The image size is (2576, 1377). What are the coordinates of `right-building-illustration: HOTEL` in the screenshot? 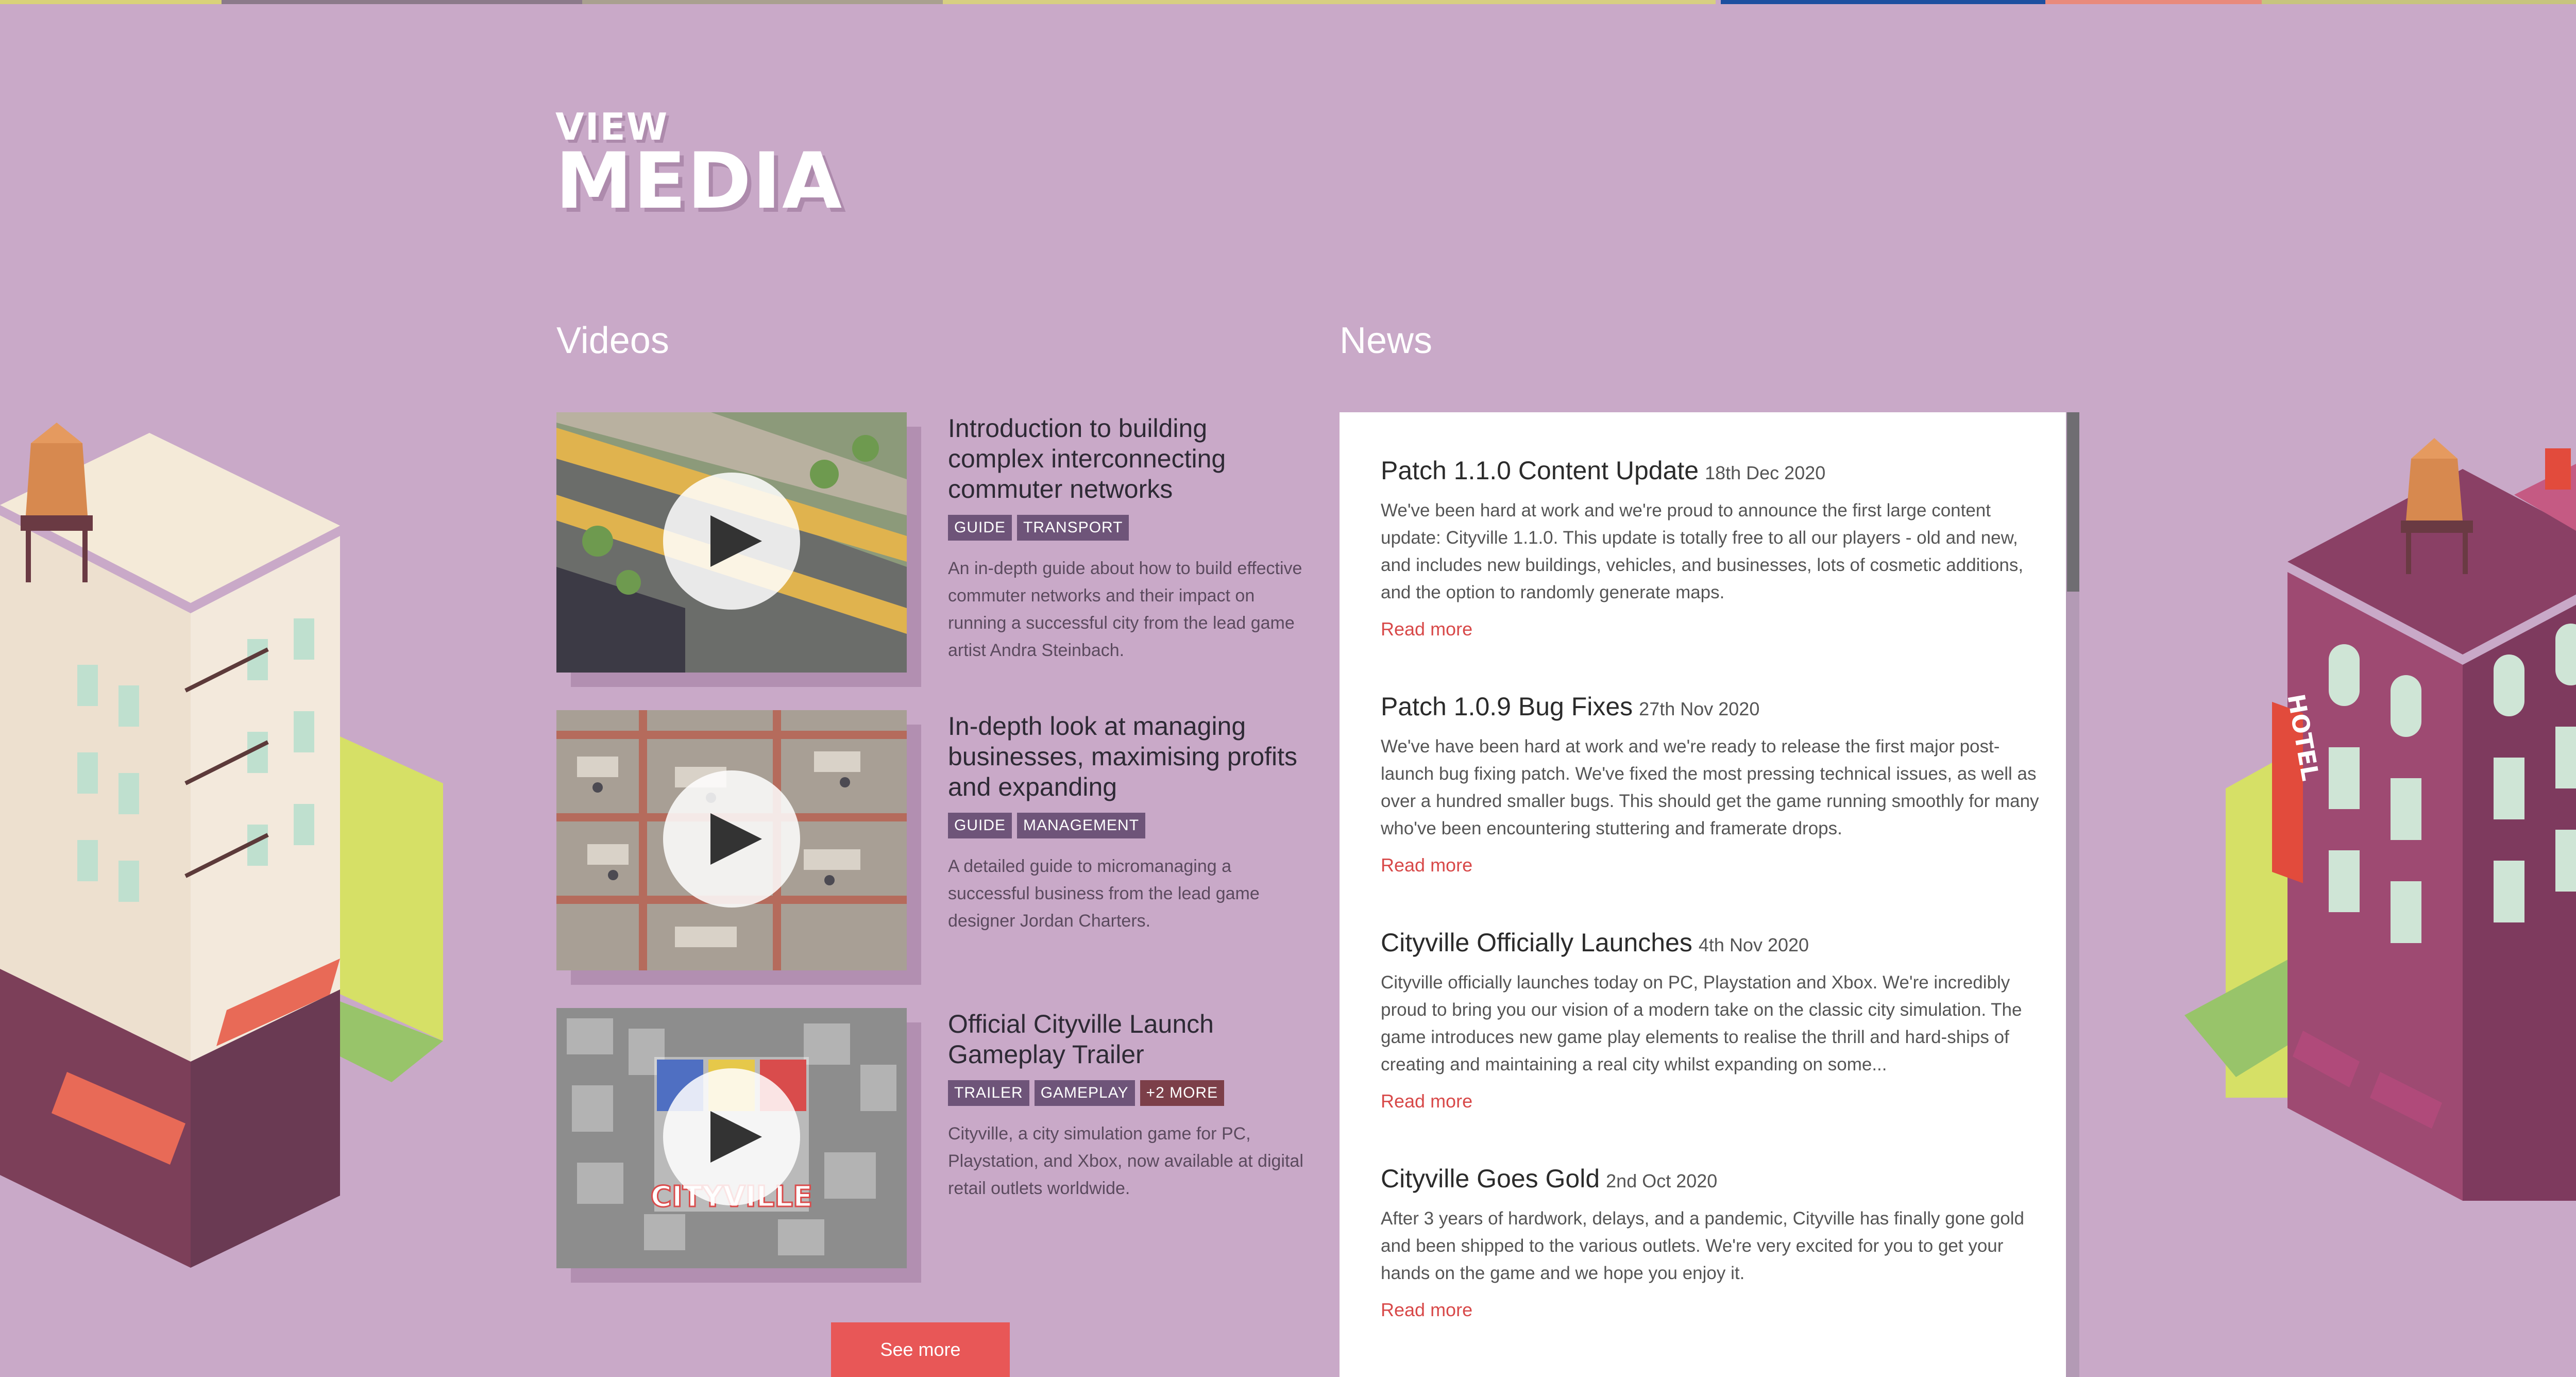 It's located at (2380, 819).